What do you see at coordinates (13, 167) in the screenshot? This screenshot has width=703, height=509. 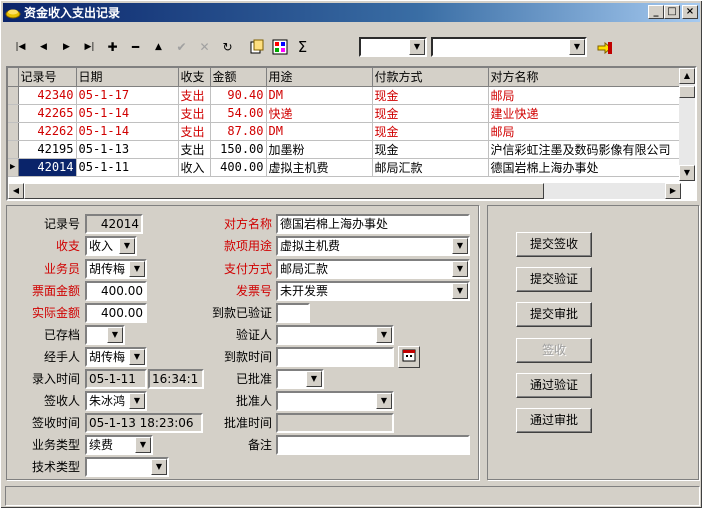 I see `current-row-arrow-icon: ▶` at bounding box center [13, 167].